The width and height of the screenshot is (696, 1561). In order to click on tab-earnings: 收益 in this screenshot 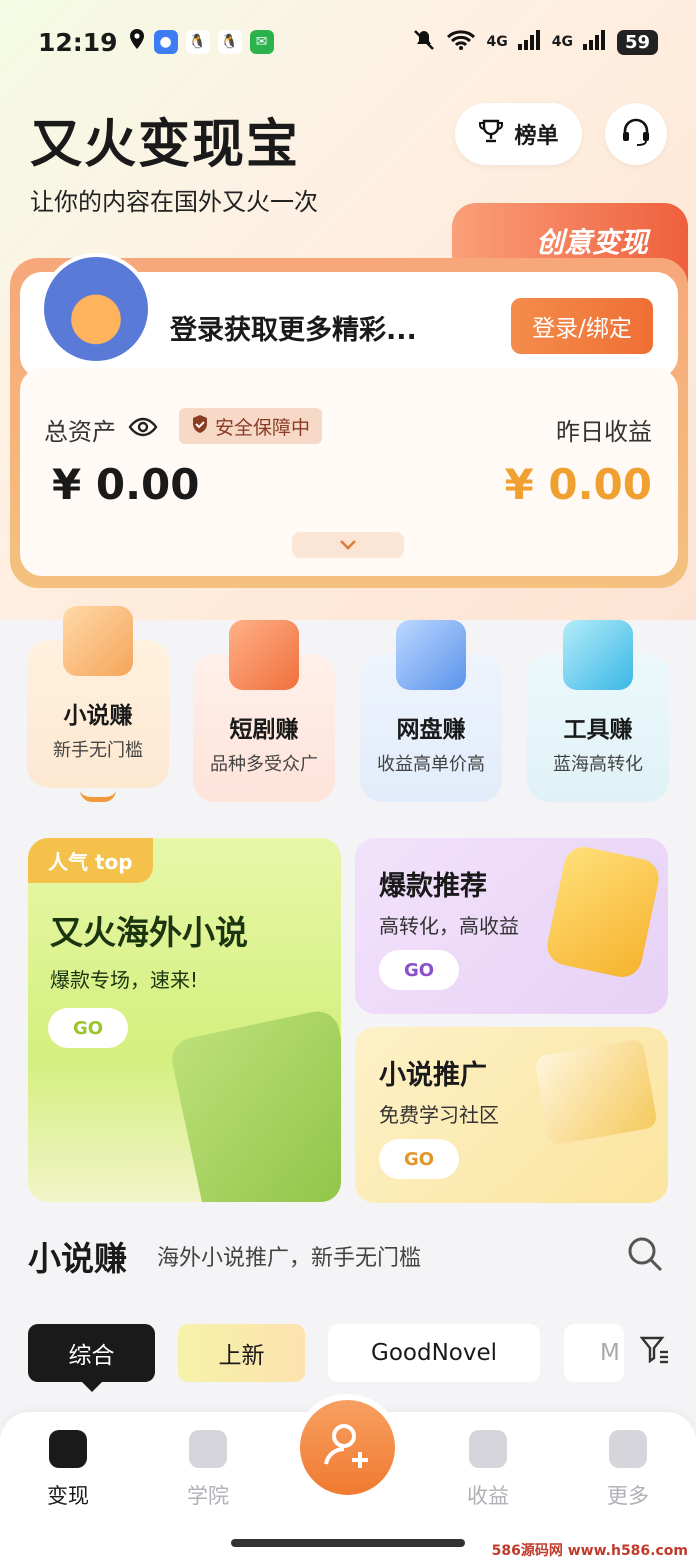, I will do `click(488, 1470)`.